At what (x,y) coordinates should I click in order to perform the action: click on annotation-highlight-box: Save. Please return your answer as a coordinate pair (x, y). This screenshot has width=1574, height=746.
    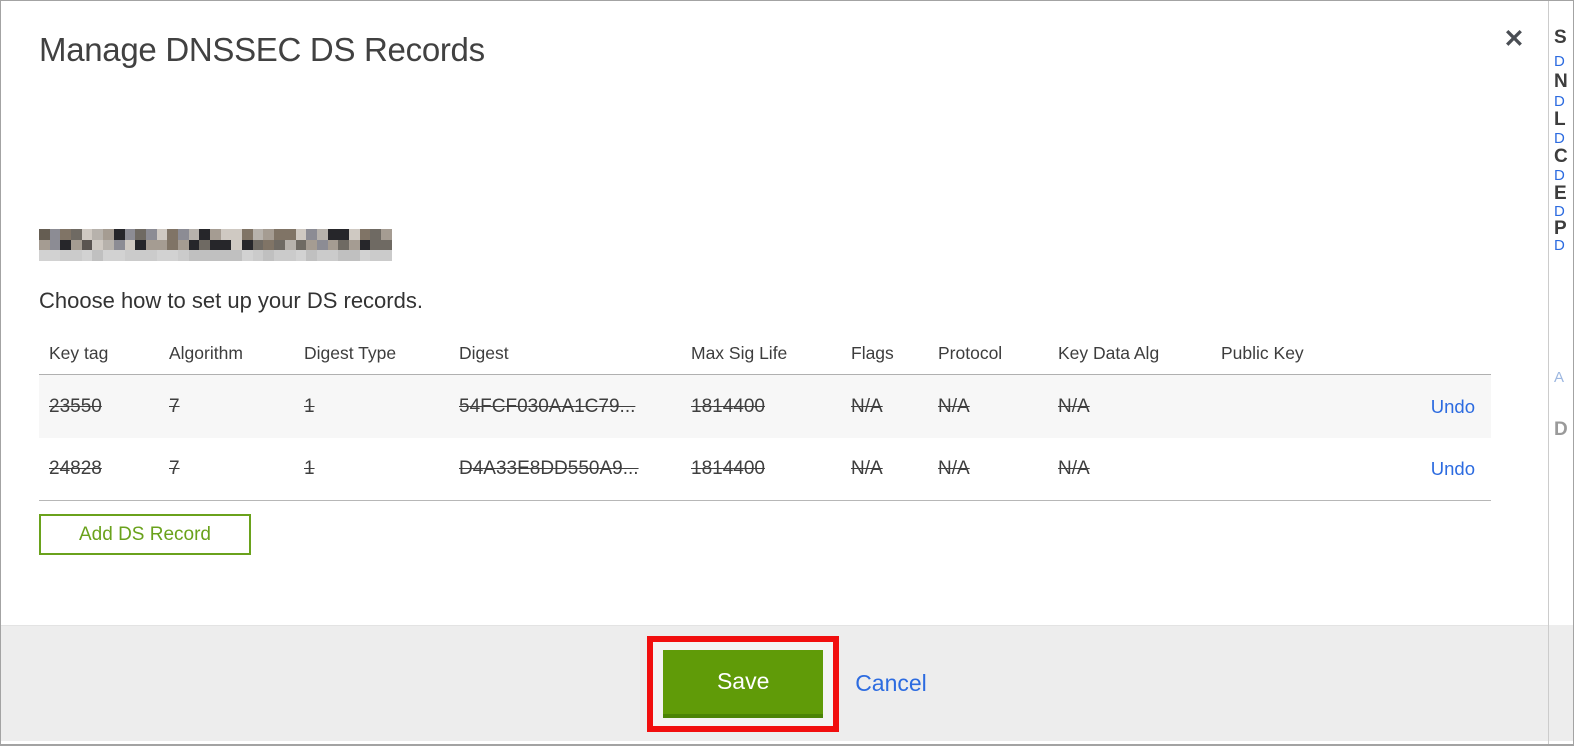
    Looking at the image, I should click on (743, 683).